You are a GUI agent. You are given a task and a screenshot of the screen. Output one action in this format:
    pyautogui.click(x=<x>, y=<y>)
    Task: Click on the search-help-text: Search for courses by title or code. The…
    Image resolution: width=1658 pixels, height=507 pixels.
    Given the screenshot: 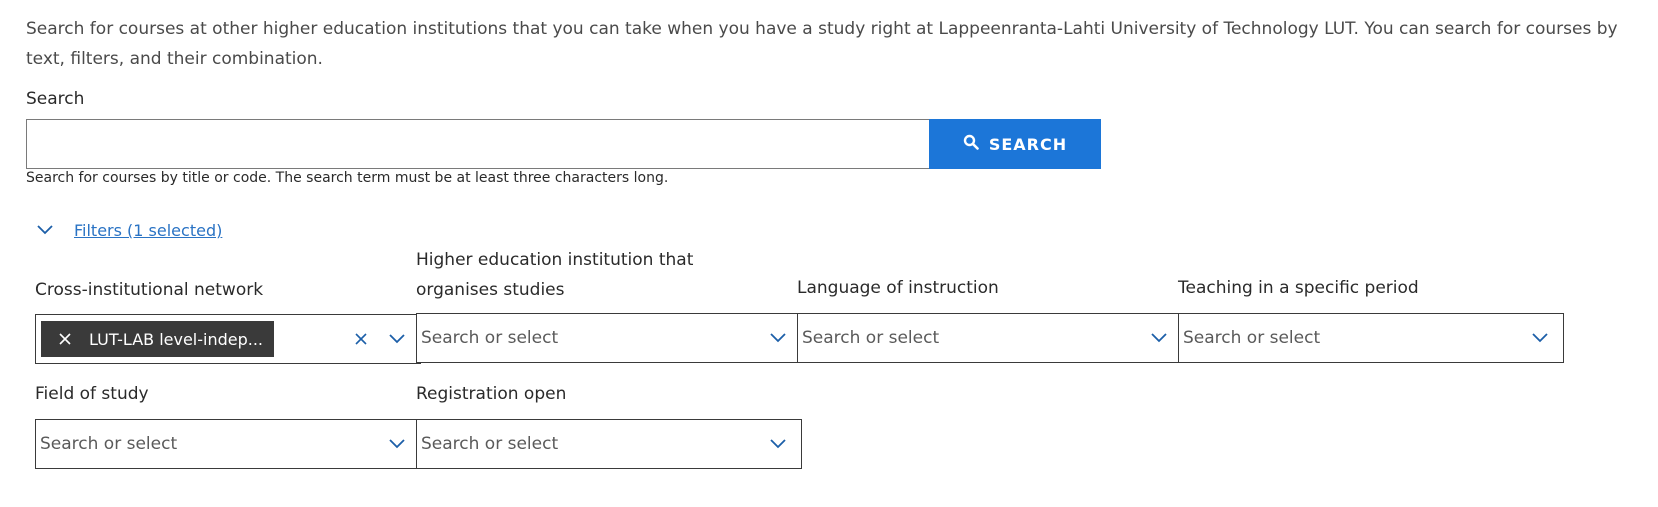 What is the action you would take?
    pyautogui.click(x=347, y=178)
    